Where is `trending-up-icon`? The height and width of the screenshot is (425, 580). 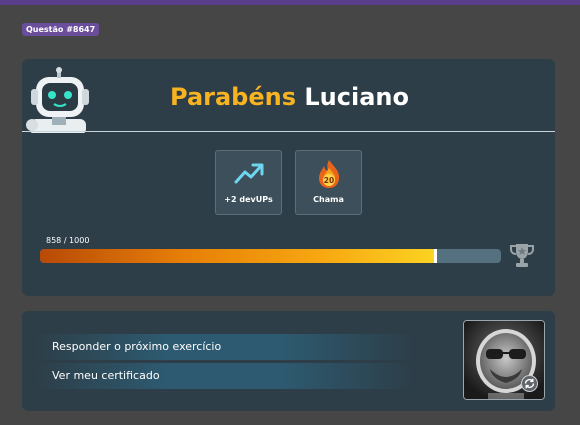
trending-up-icon is located at coordinates (248, 173).